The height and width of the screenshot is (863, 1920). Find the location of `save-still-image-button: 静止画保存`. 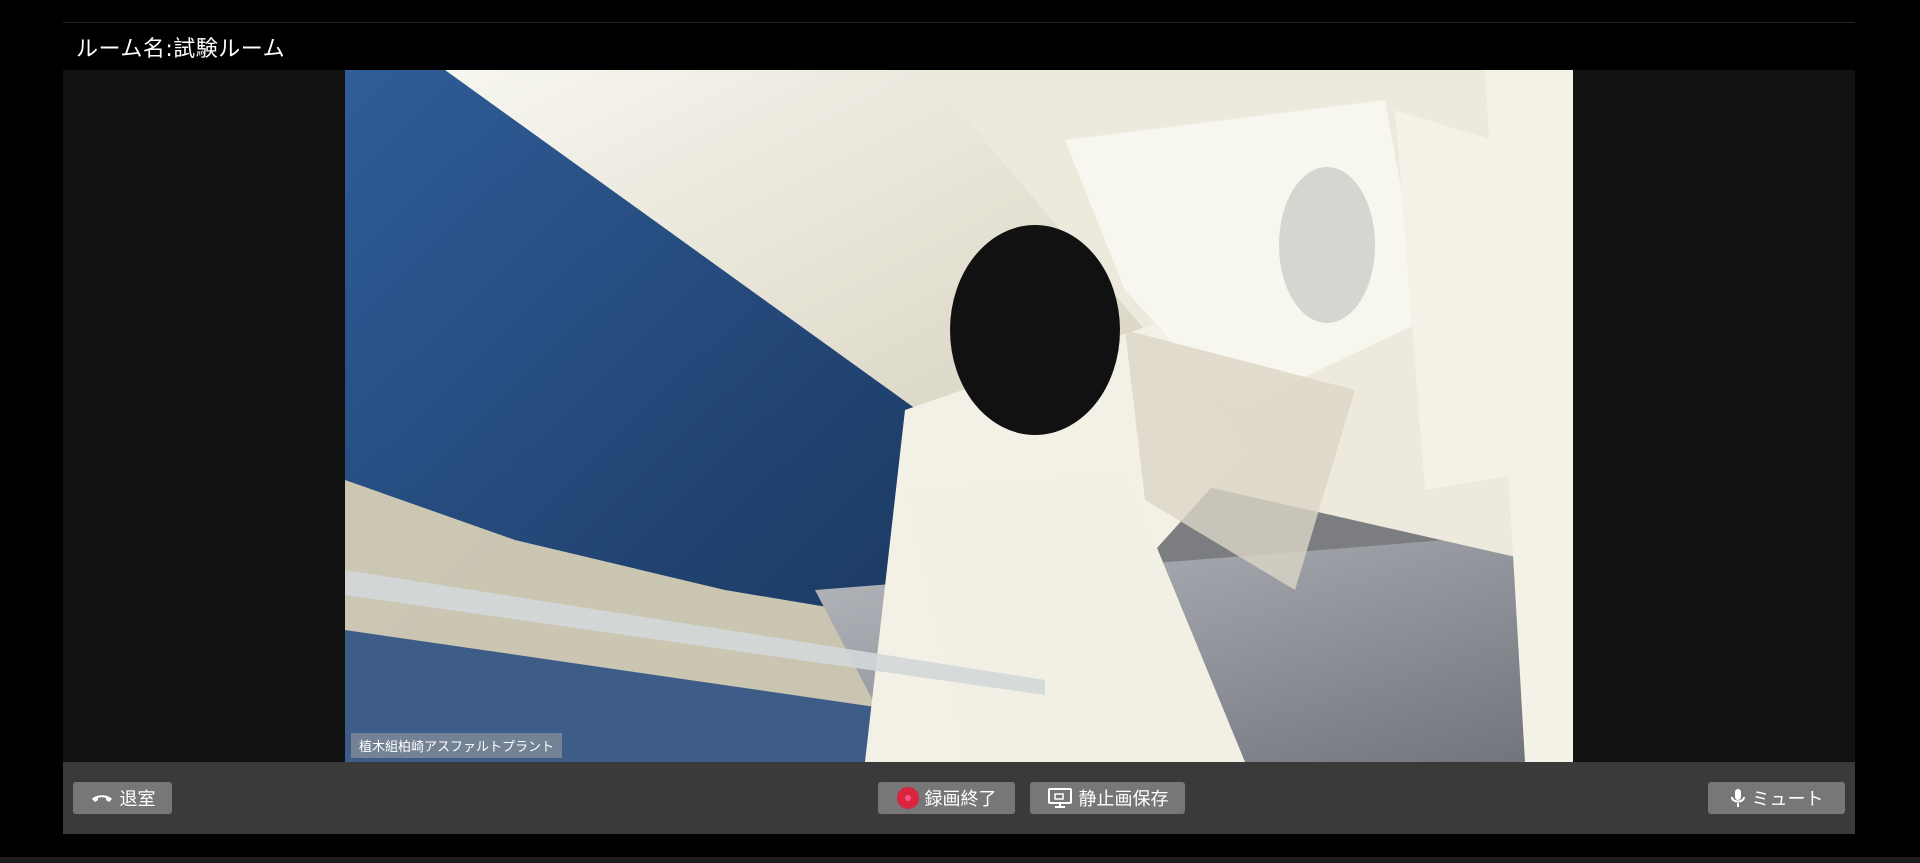

save-still-image-button: 静止画保存 is located at coordinates (1107, 798).